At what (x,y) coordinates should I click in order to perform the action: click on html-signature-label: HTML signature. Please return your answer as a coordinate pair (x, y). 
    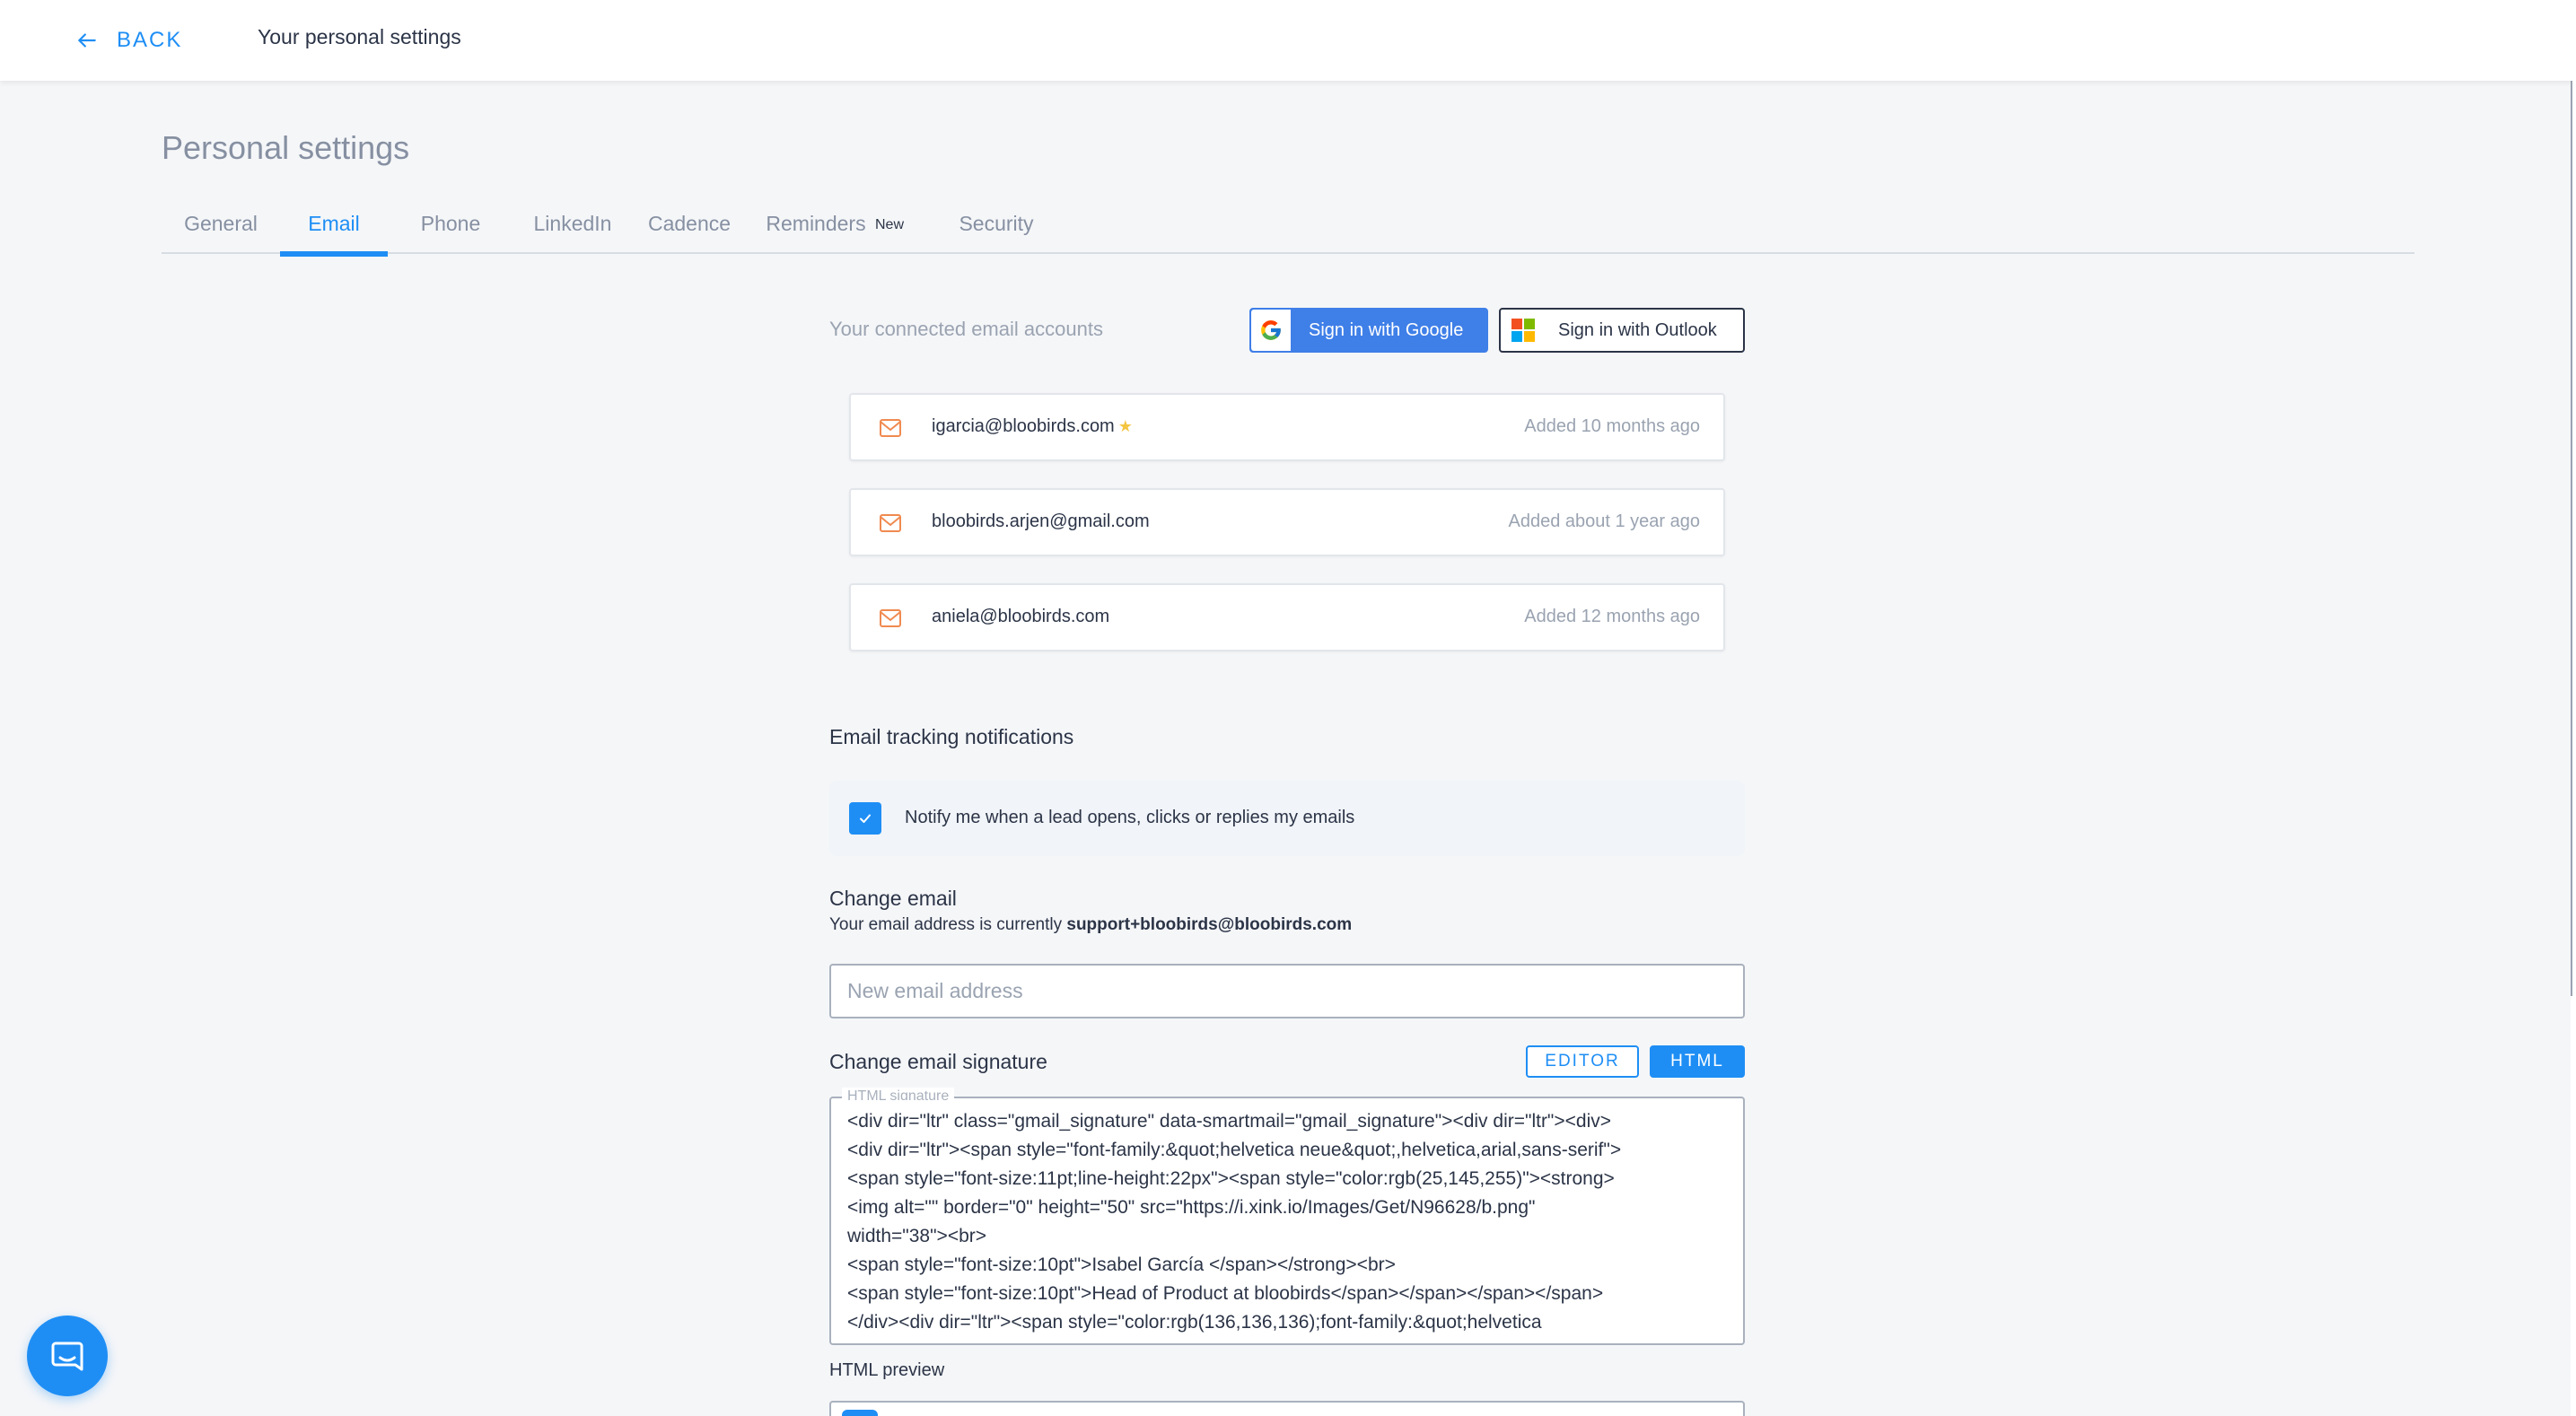
    Looking at the image, I should click on (898, 1094).